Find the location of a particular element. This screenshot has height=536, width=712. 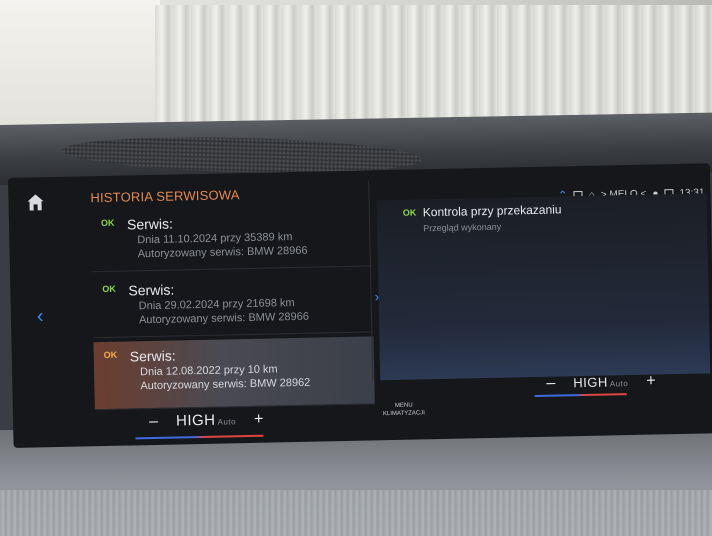

detail-title: Kontrola przy przekazaniu is located at coordinates (492, 211).